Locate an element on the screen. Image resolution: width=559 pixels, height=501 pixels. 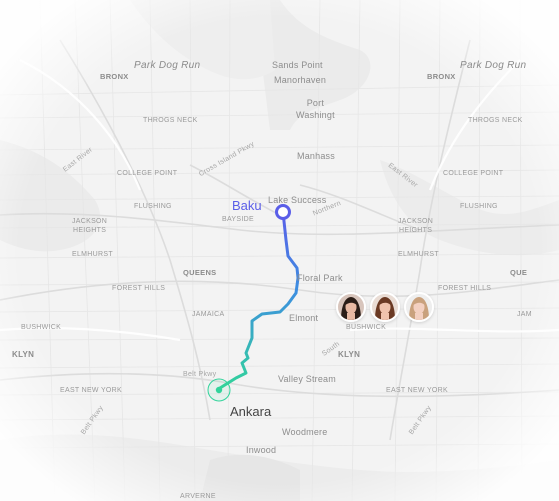
label-klyn-right: KLYN is located at coordinates (349, 354).